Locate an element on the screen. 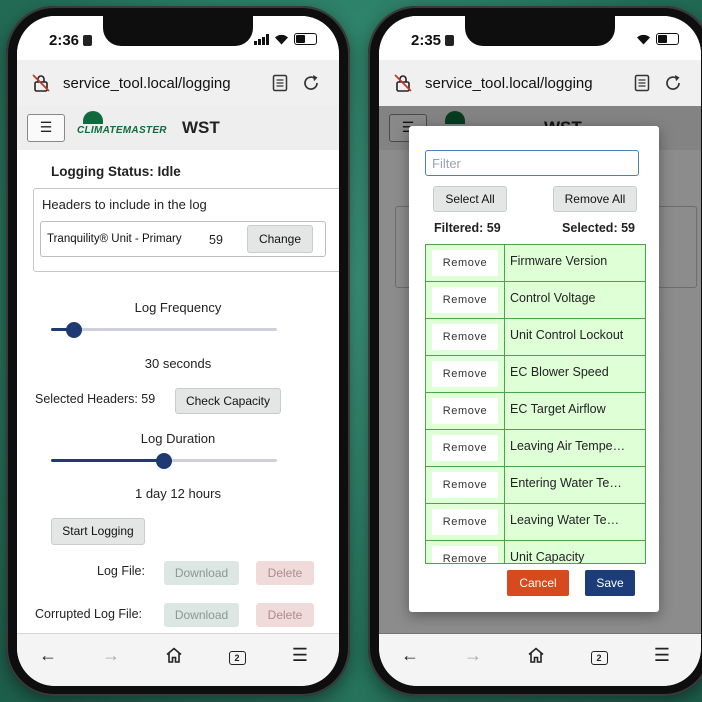  header-row: Remove Unit Capacity is located at coordinates (535, 552).